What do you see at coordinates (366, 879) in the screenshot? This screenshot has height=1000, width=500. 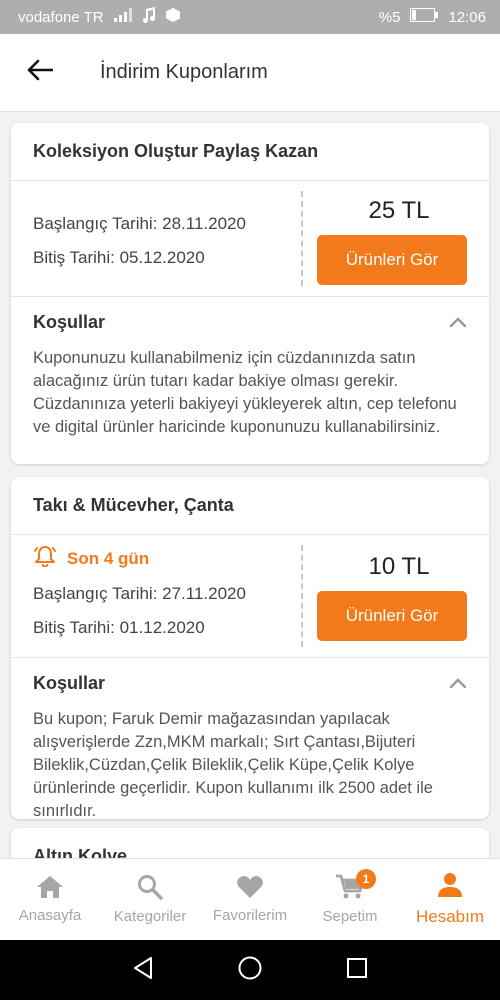 I see `cart-badge: 1` at bounding box center [366, 879].